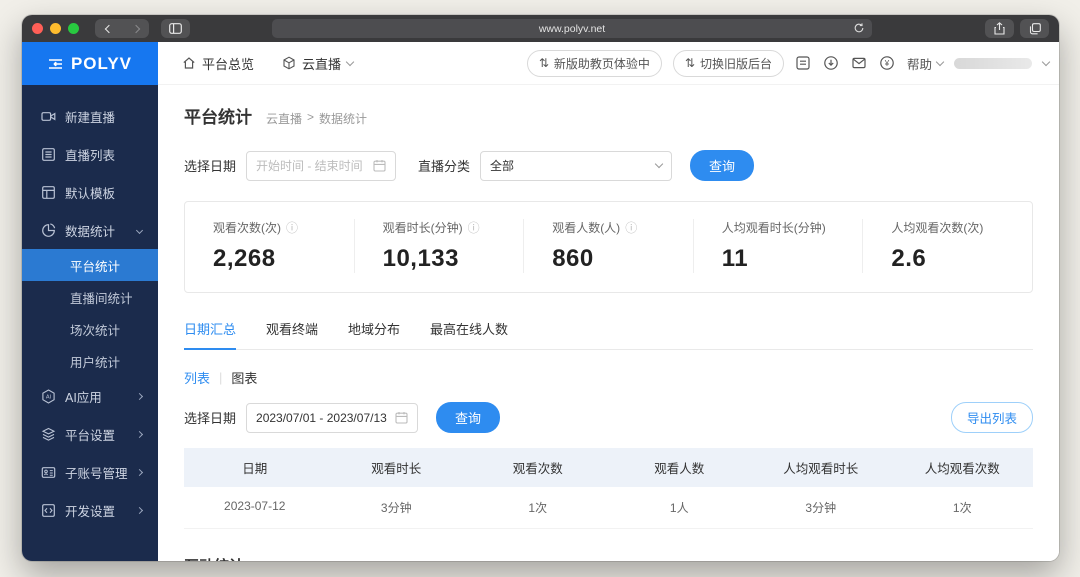 This screenshot has width=1080, height=577. I want to click on address-bar: www.polyv.net, so click(572, 28).